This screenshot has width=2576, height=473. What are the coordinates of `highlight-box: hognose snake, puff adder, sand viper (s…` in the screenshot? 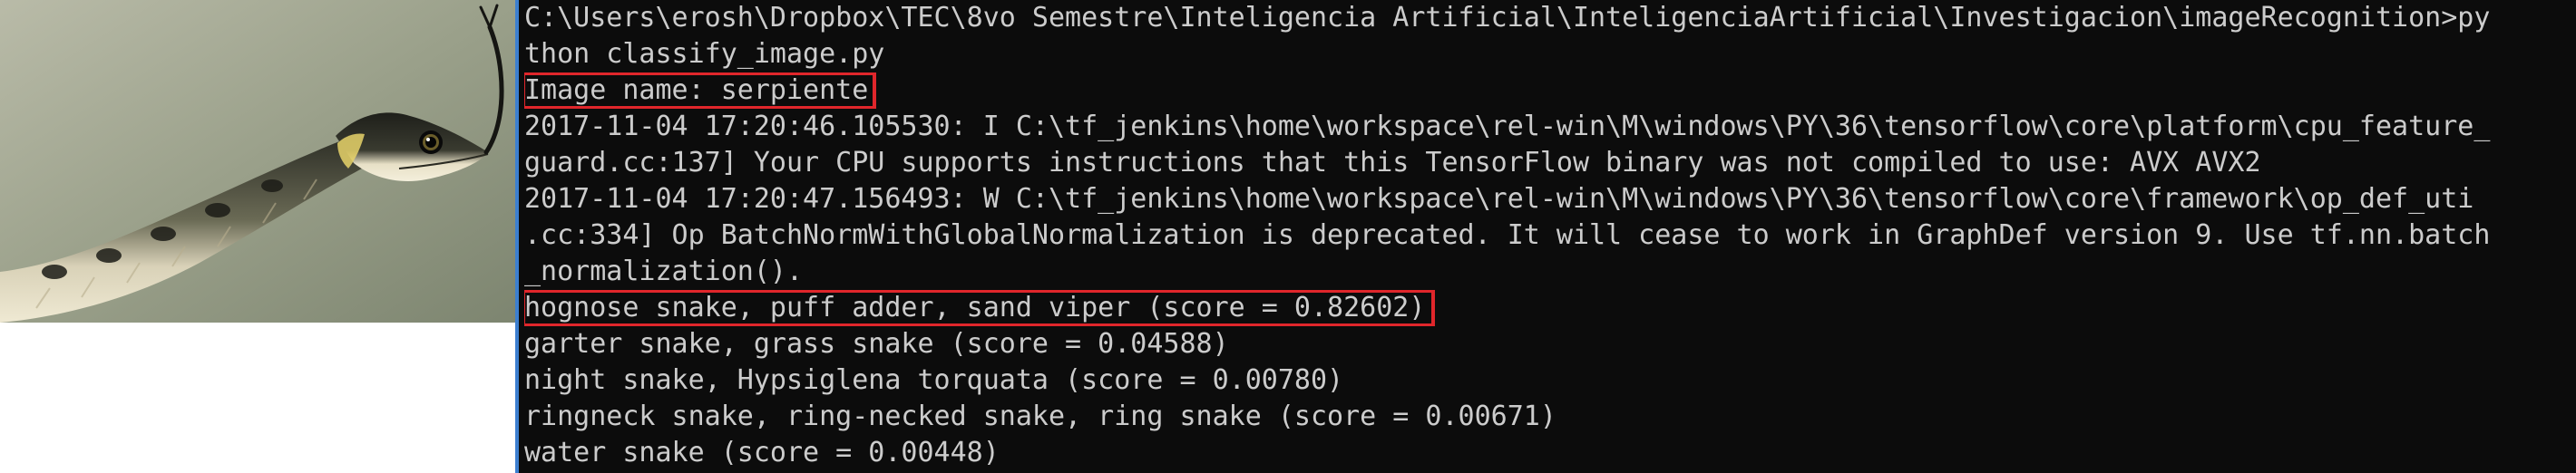 It's located at (980, 308).